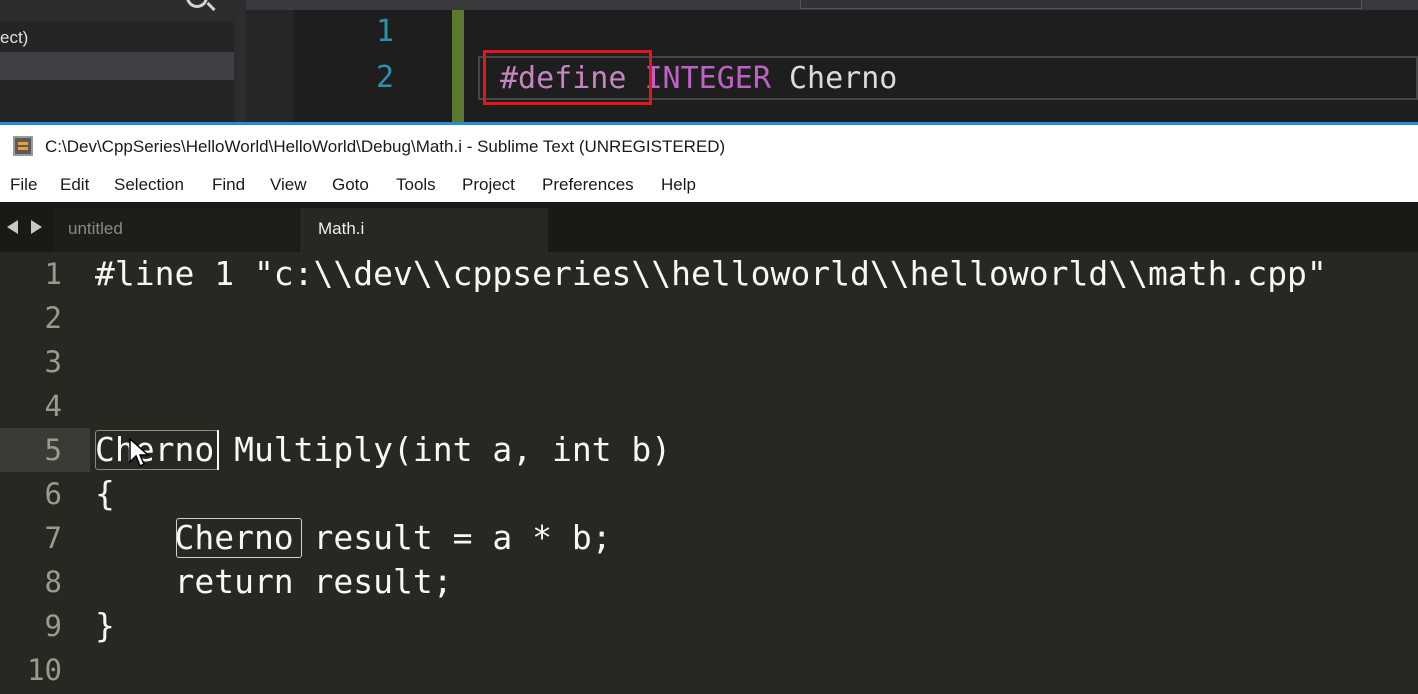 The height and width of the screenshot is (694, 1418). What do you see at coordinates (288, 185) in the screenshot?
I see `menu-view: View` at bounding box center [288, 185].